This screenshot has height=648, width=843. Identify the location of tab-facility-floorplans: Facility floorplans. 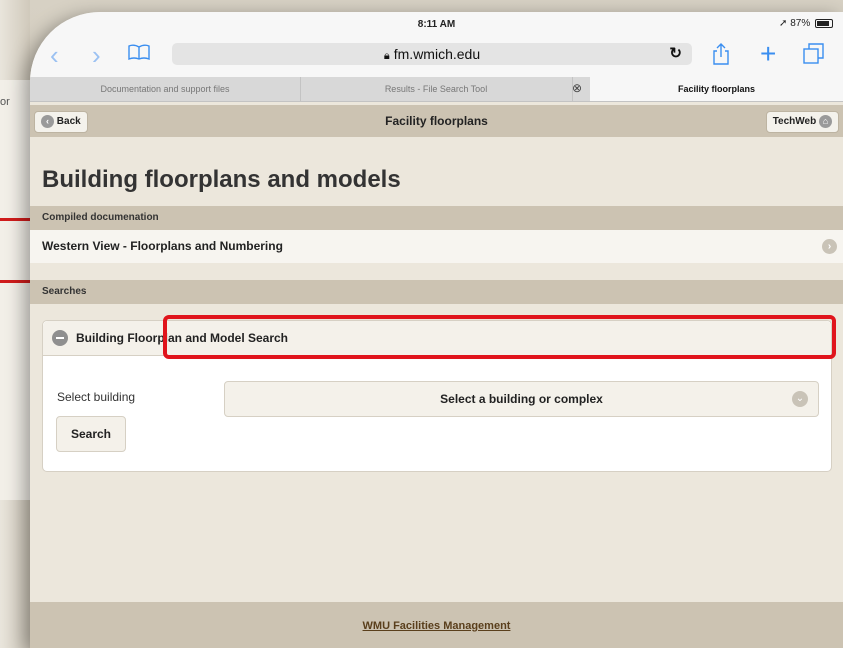
(716, 89).